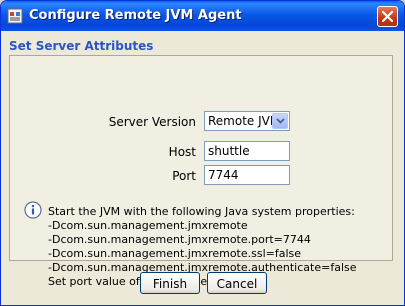 This screenshot has width=405, height=306. What do you see at coordinates (247, 151) in the screenshot?
I see `host-input` at bounding box center [247, 151].